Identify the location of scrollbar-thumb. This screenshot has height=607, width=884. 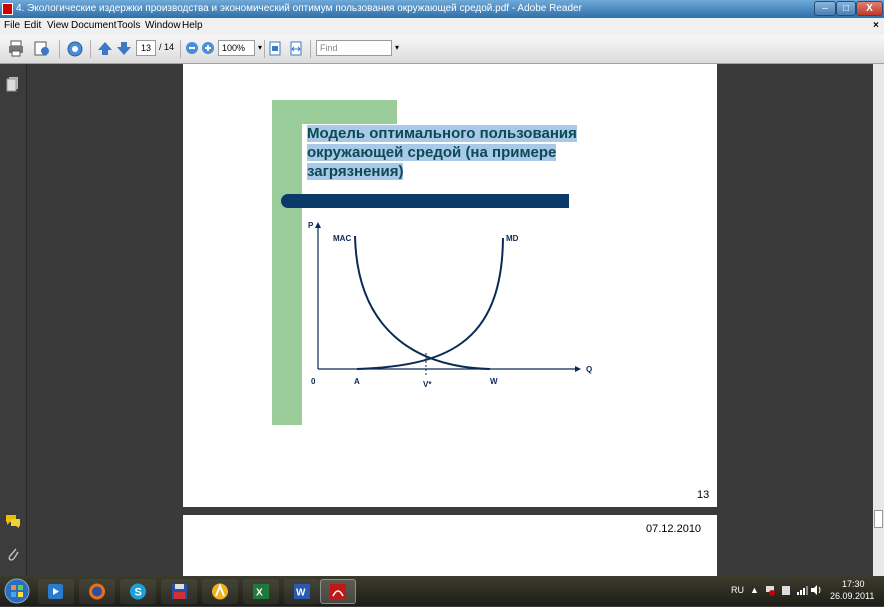
(878, 519).